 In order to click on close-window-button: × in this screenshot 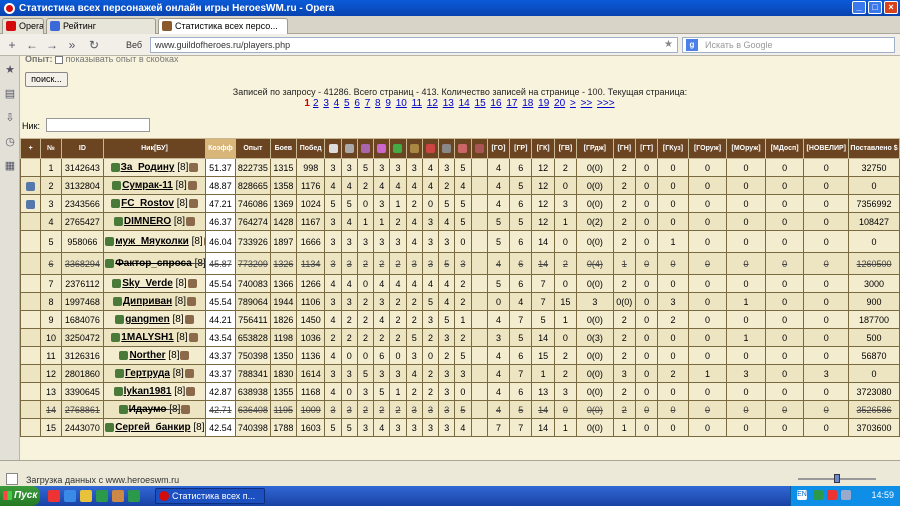, I will do `click(891, 7)`.